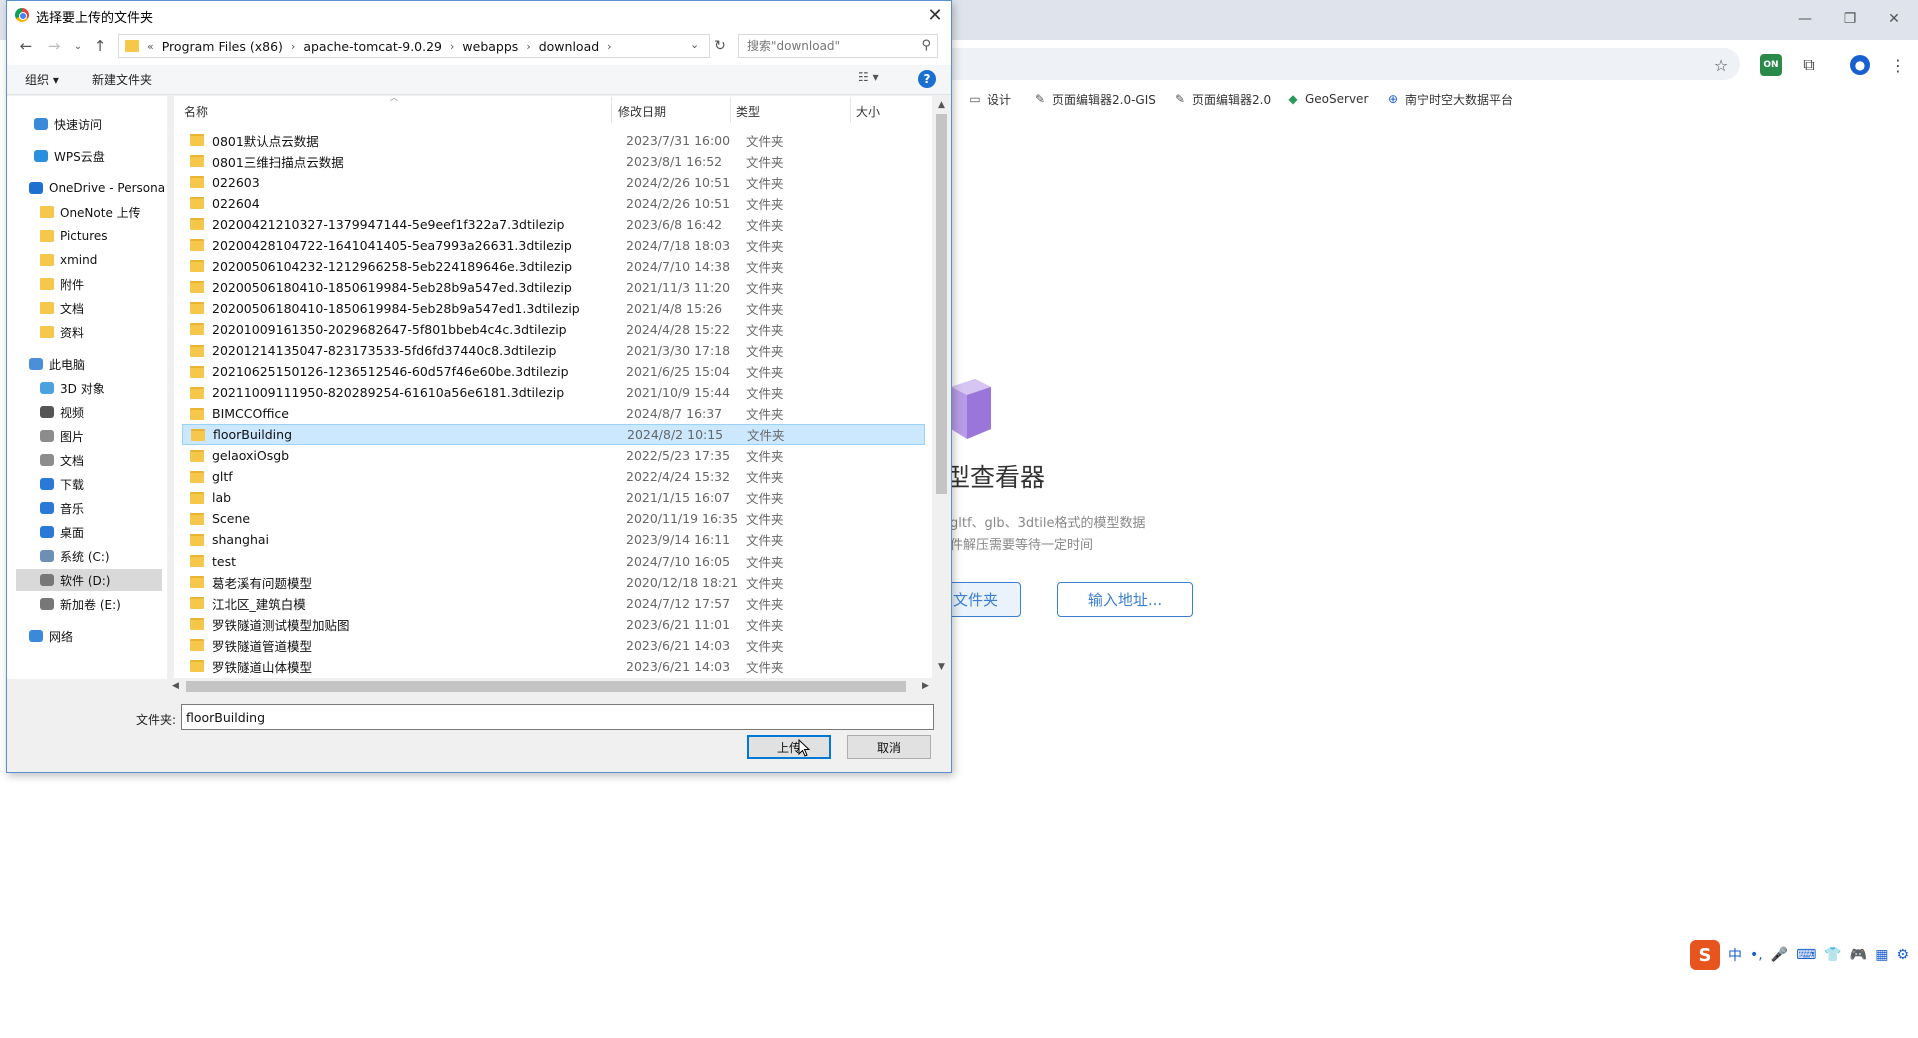  What do you see at coordinates (1327, 99) in the screenshot?
I see `bookmark-geoserver: ◆ GeoServer` at bounding box center [1327, 99].